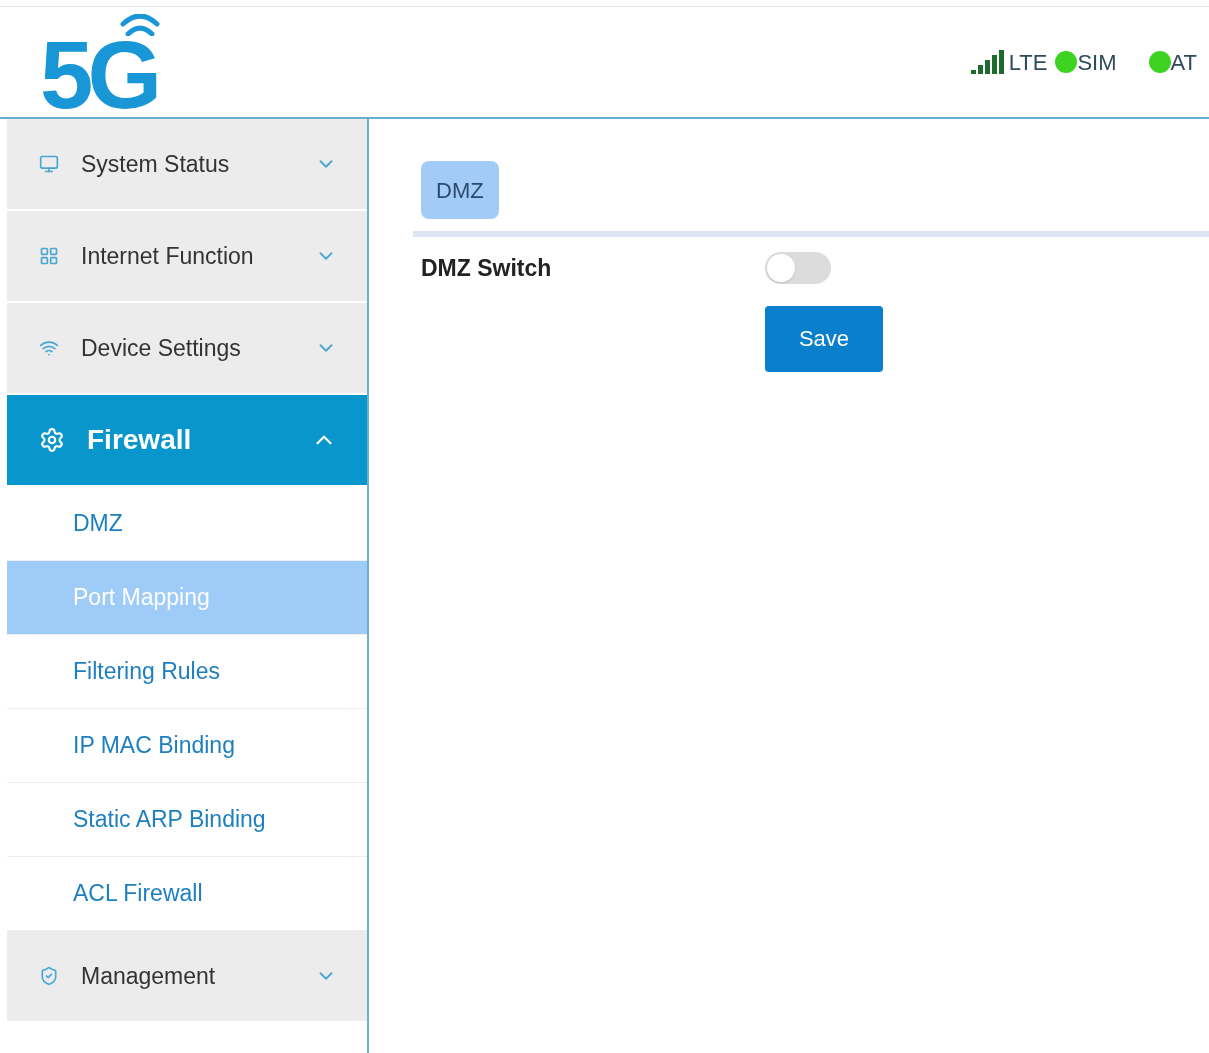  Describe the element at coordinates (187, 349) in the screenshot. I see `menu-item: Device Settings` at that location.